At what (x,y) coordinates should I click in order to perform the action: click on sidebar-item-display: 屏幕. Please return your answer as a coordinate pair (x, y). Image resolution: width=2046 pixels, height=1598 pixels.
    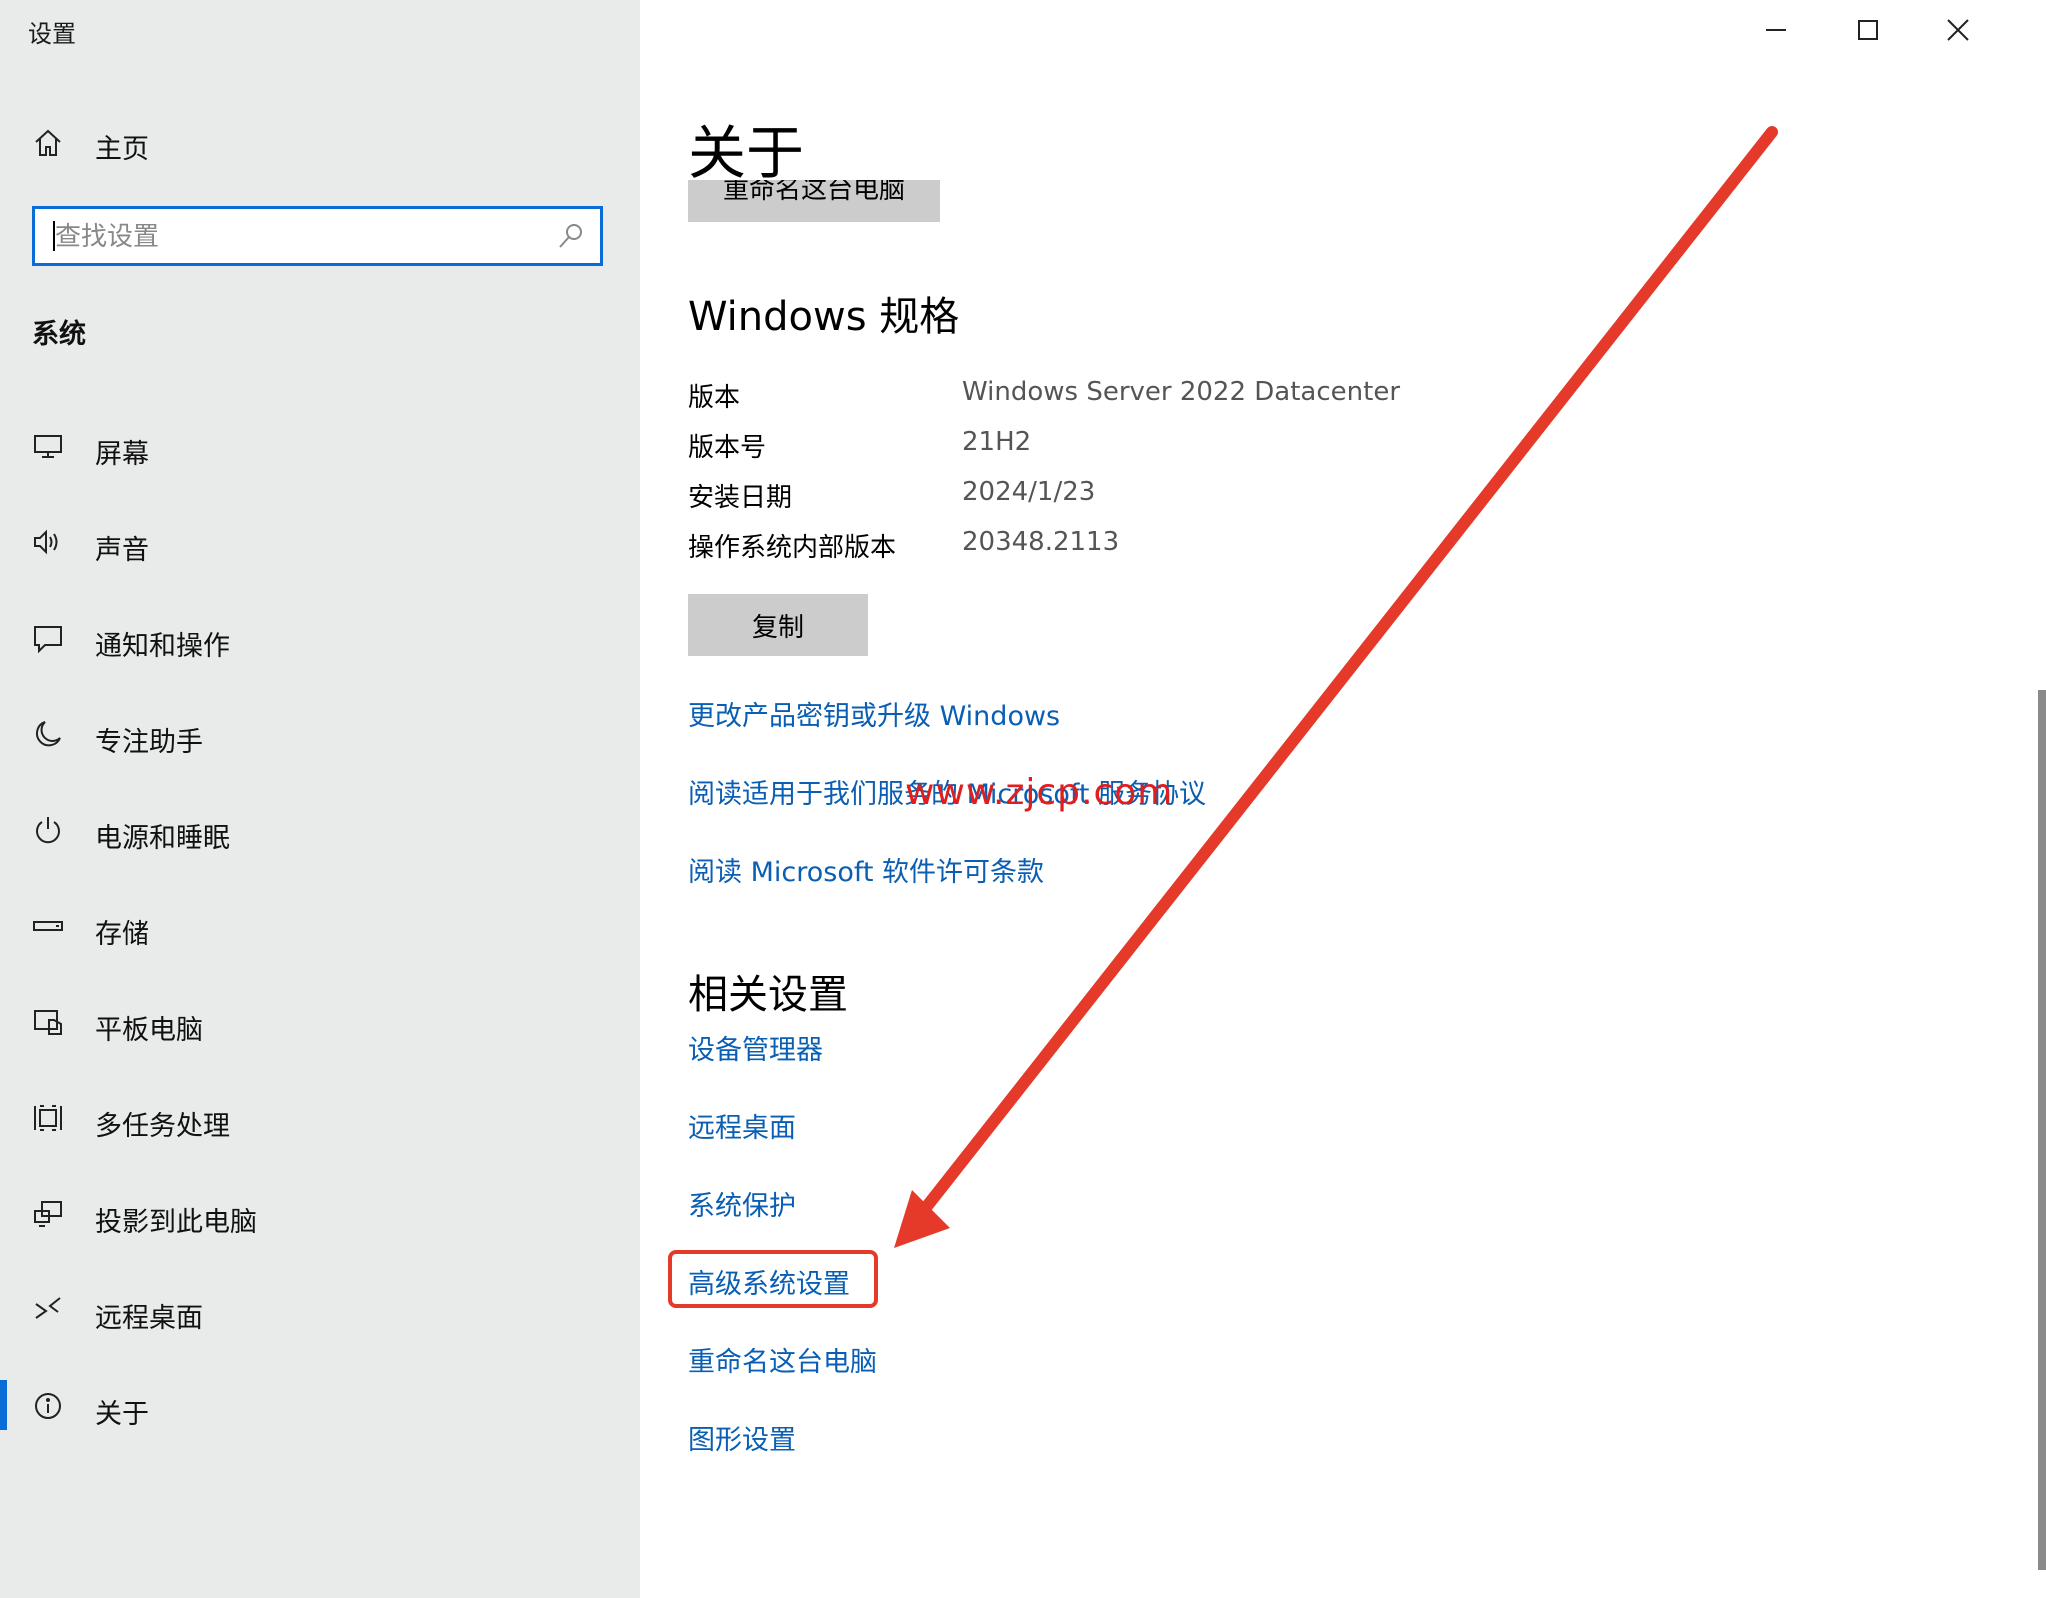
    Looking at the image, I should click on (320, 448).